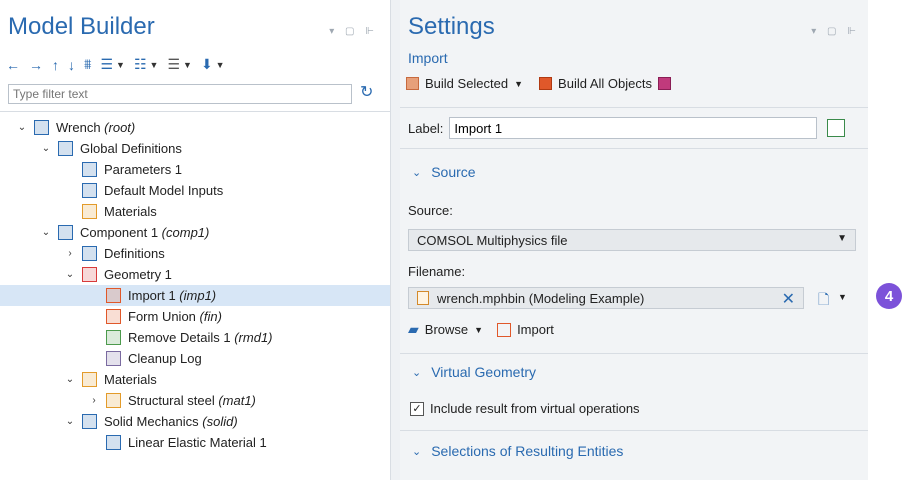  What do you see at coordinates (395, 240) in the screenshot?
I see `pane-splitter` at bounding box center [395, 240].